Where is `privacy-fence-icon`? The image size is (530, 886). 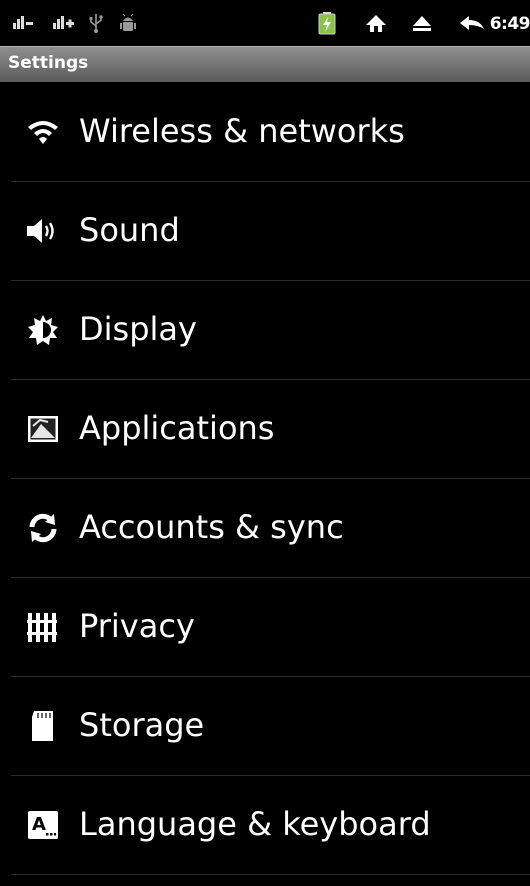 privacy-fence-icon is located at coordinates (42, 627).